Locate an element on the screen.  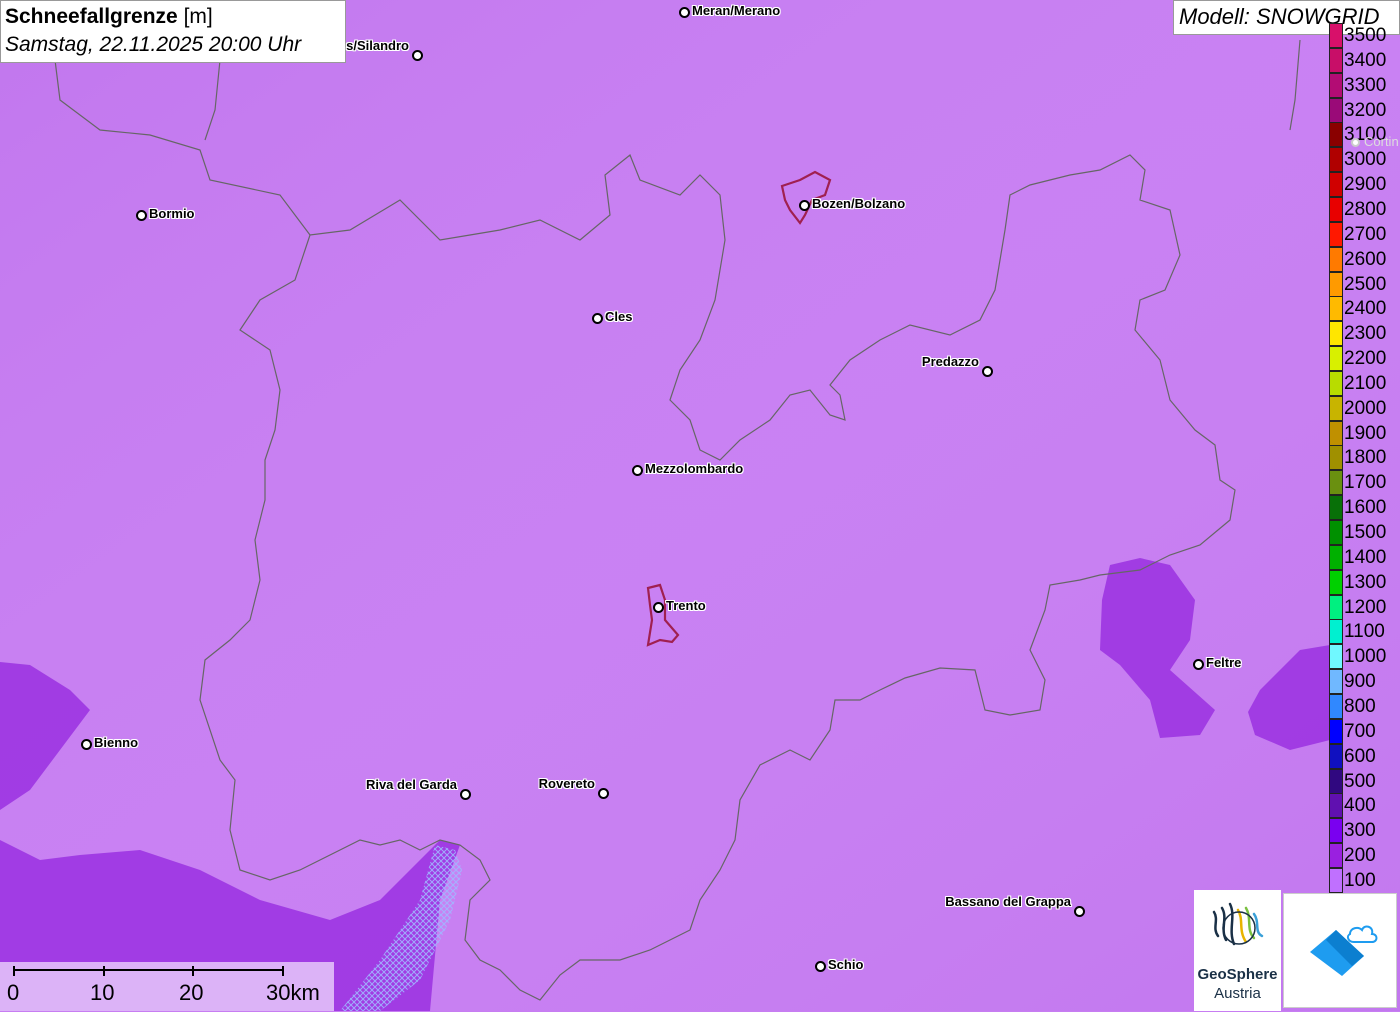
city-dot-meran-merano is located at coordinates (684, 12).